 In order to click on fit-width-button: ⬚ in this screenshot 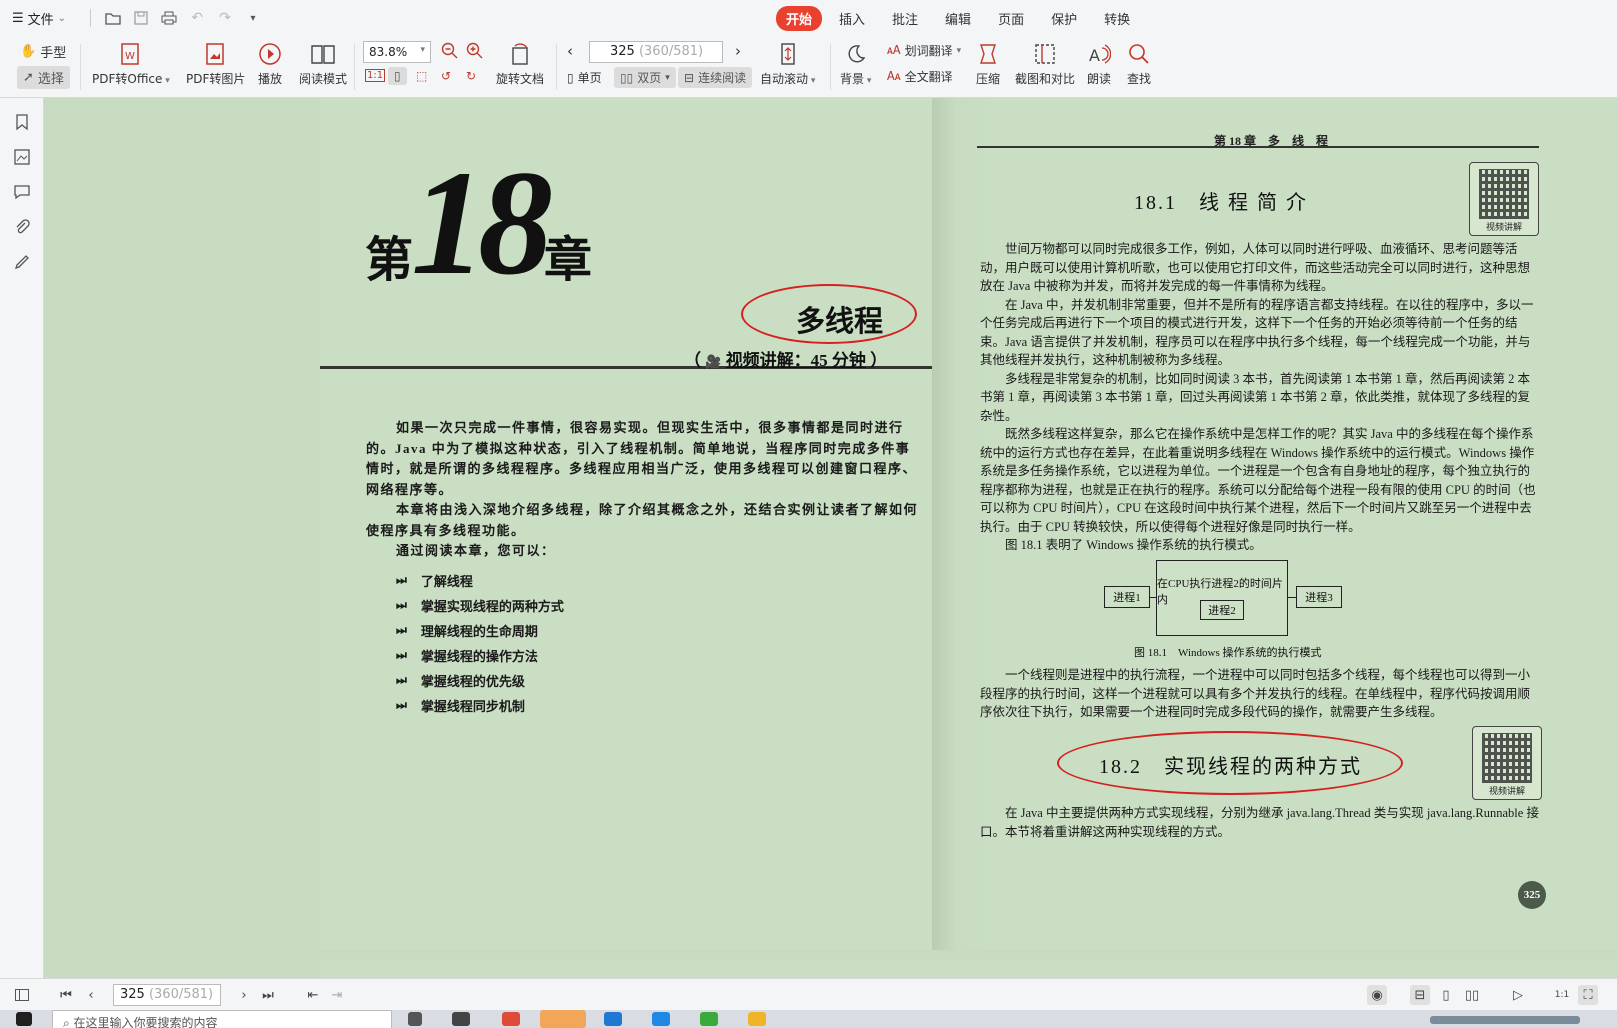, I will do `click(421, 76)`.